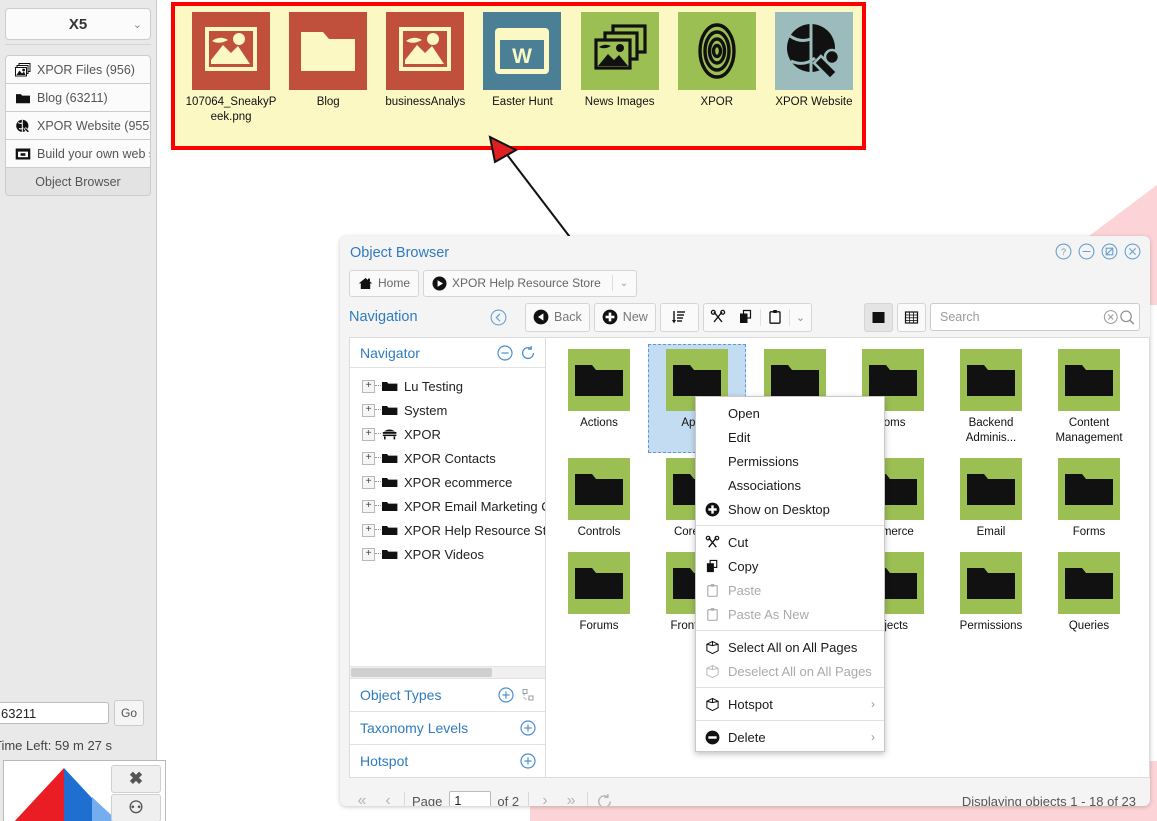 The height and width of the screenshot is (821, 1157). What do you see at coordinates (790, 413) in the screenshot?
I see `menu-item-open: Open` at bounding box center [790, 413].